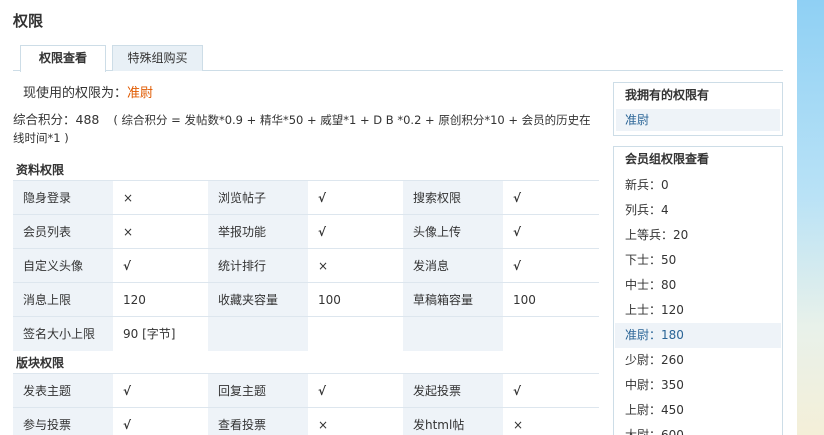 The image size is (824, 435). I want to click on permission-row: 消息上限 120 收藏夹容量 100 草稿箱容量 100, so click(306, 299).